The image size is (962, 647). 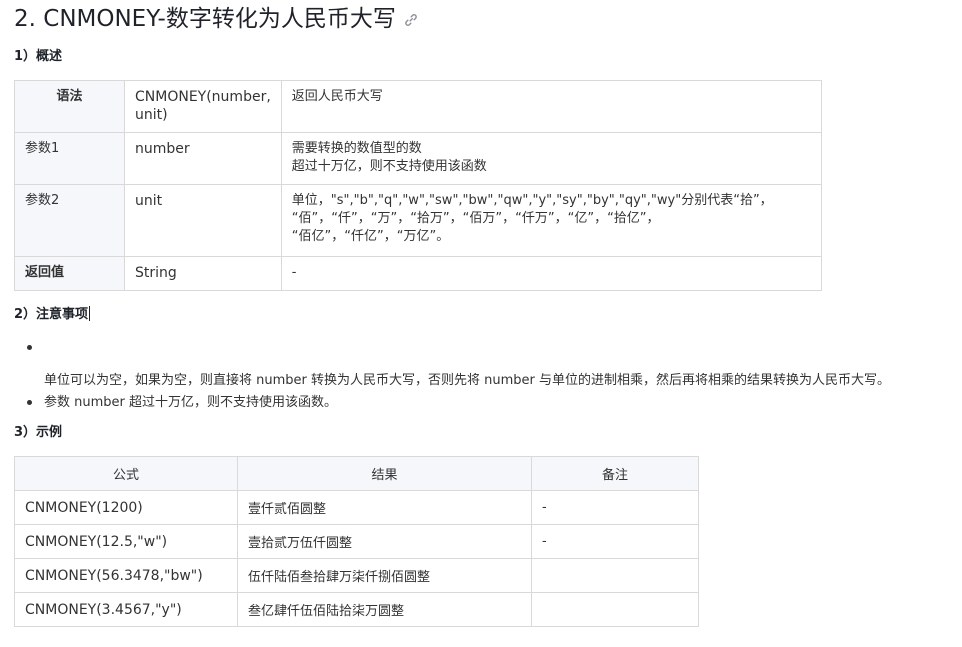 What do you see at coordinates (384, 541) in the screenshot?
I see `result-cell: 壹拾贰万伍仟圆整` at bounding box center [384, 541].